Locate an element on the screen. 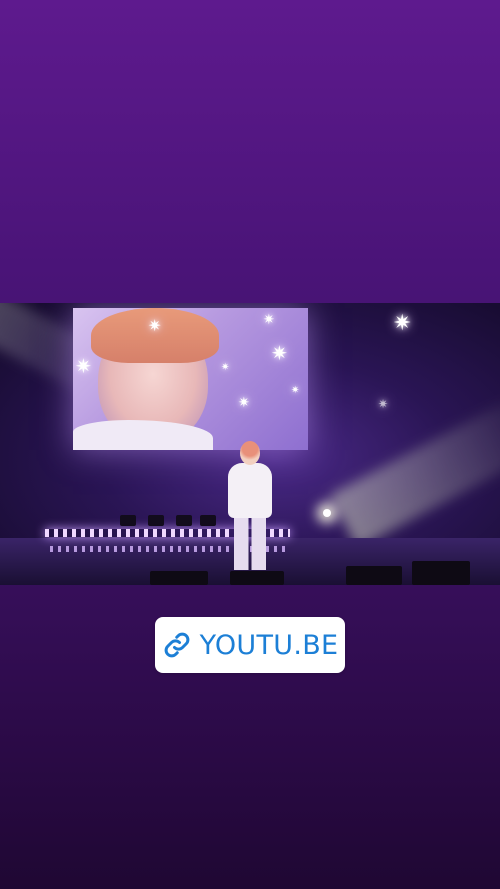  link-sticker: YOUTU.BE is located at coordinates (250, 645).